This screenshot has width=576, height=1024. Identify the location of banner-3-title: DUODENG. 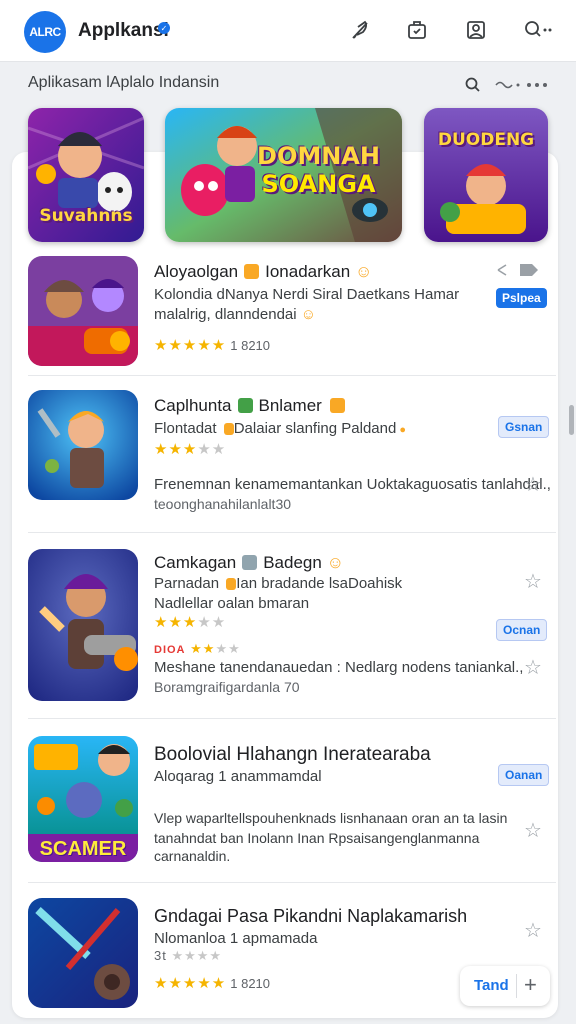
(486, 140).